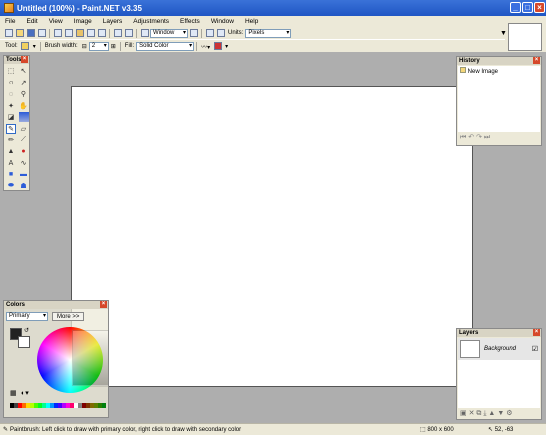 The height and width of the screenshot is (435, 546). What do you see at coordinates (11, 128) in the screenshot?
I see `paintbrush-tool-icon: ✎` at bounding box center [11, 128].